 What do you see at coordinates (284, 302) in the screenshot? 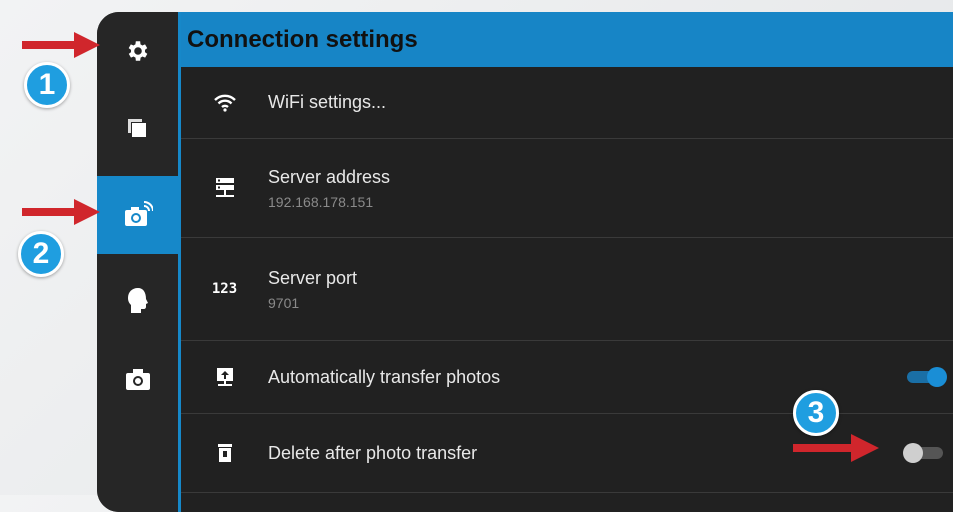
I see `server-port-value: 9701` at bounding box center [284, 302].